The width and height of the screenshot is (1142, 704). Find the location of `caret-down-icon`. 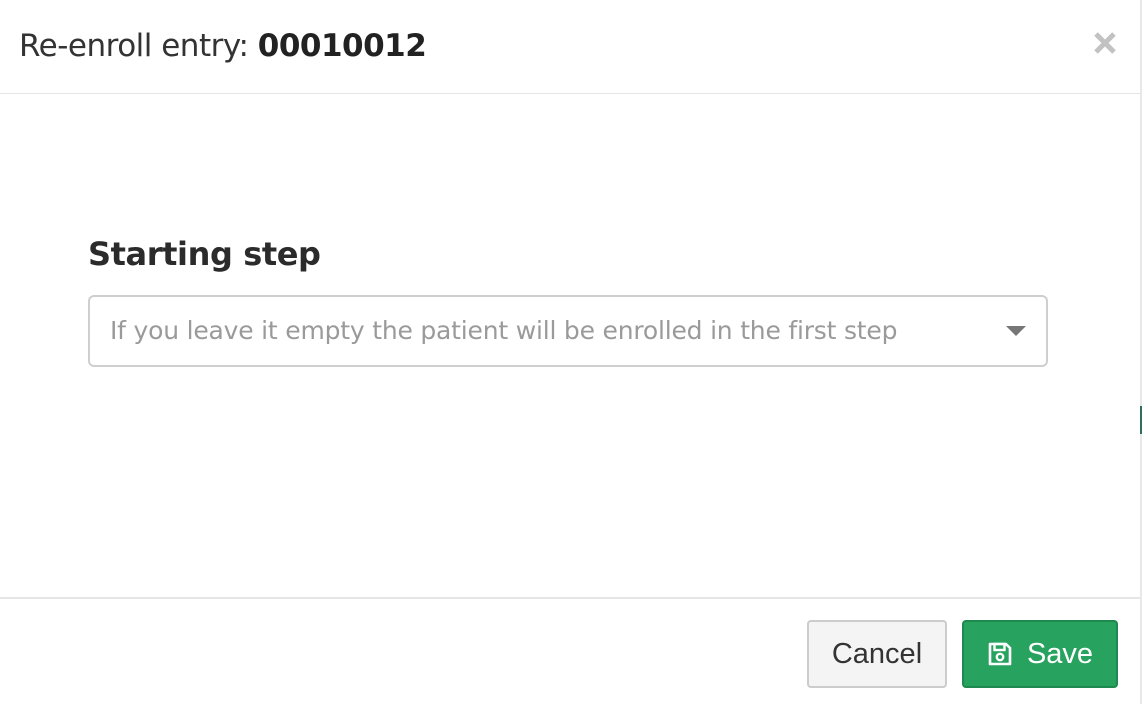

caret-down-icon is located at coordinates (1016, 331).